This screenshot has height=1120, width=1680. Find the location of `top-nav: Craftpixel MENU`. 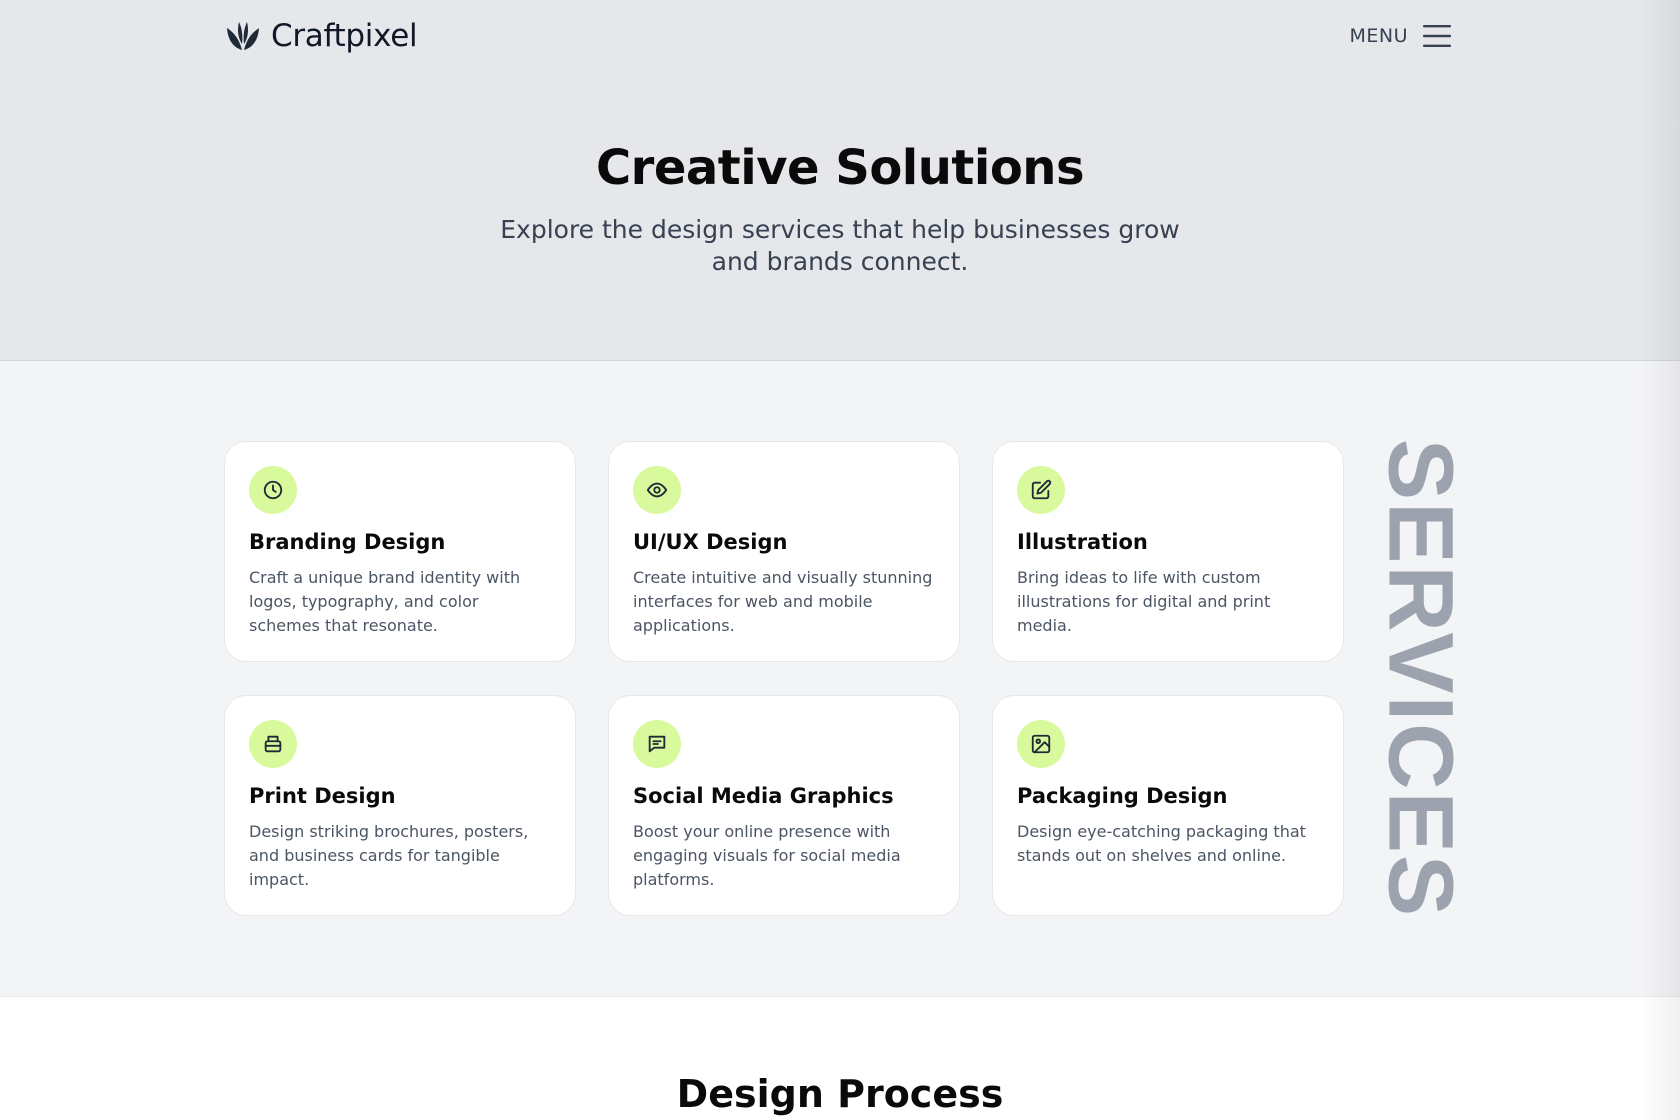

top-nav: Craftpixel MENU is located at coordinates (840, 36).